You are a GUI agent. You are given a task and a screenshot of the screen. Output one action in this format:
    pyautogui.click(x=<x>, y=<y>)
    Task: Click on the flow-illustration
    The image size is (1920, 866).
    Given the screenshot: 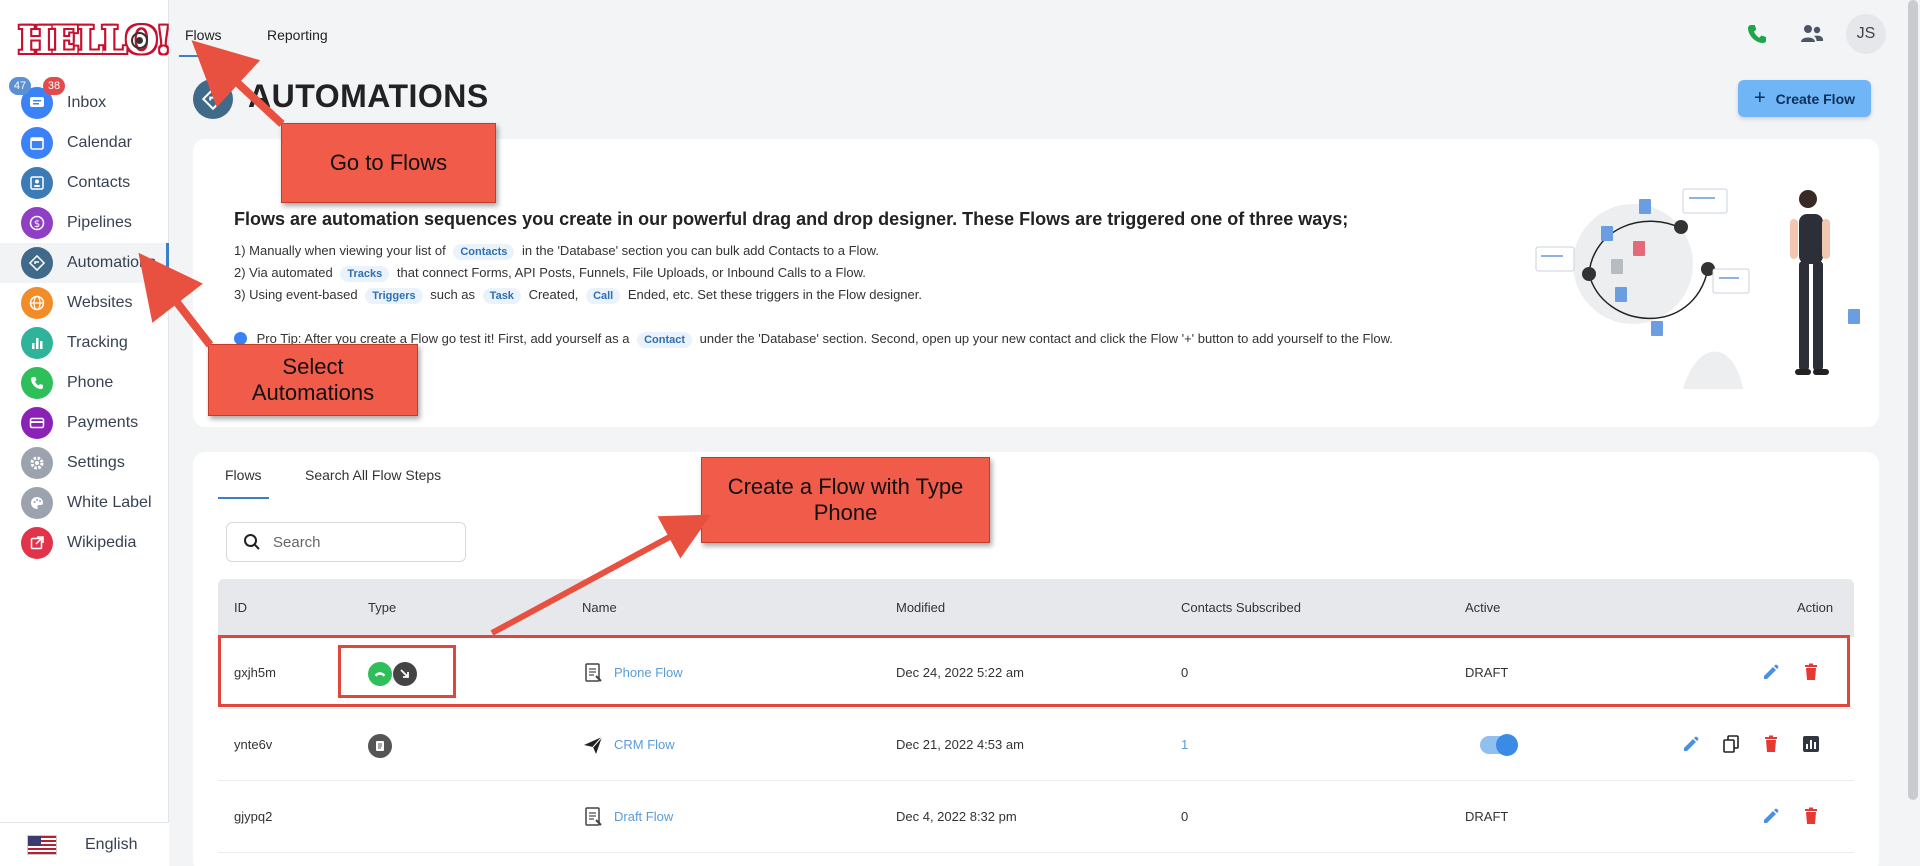 What is the action you would take?
    pyautogui.click(x=1697, y=288)
    